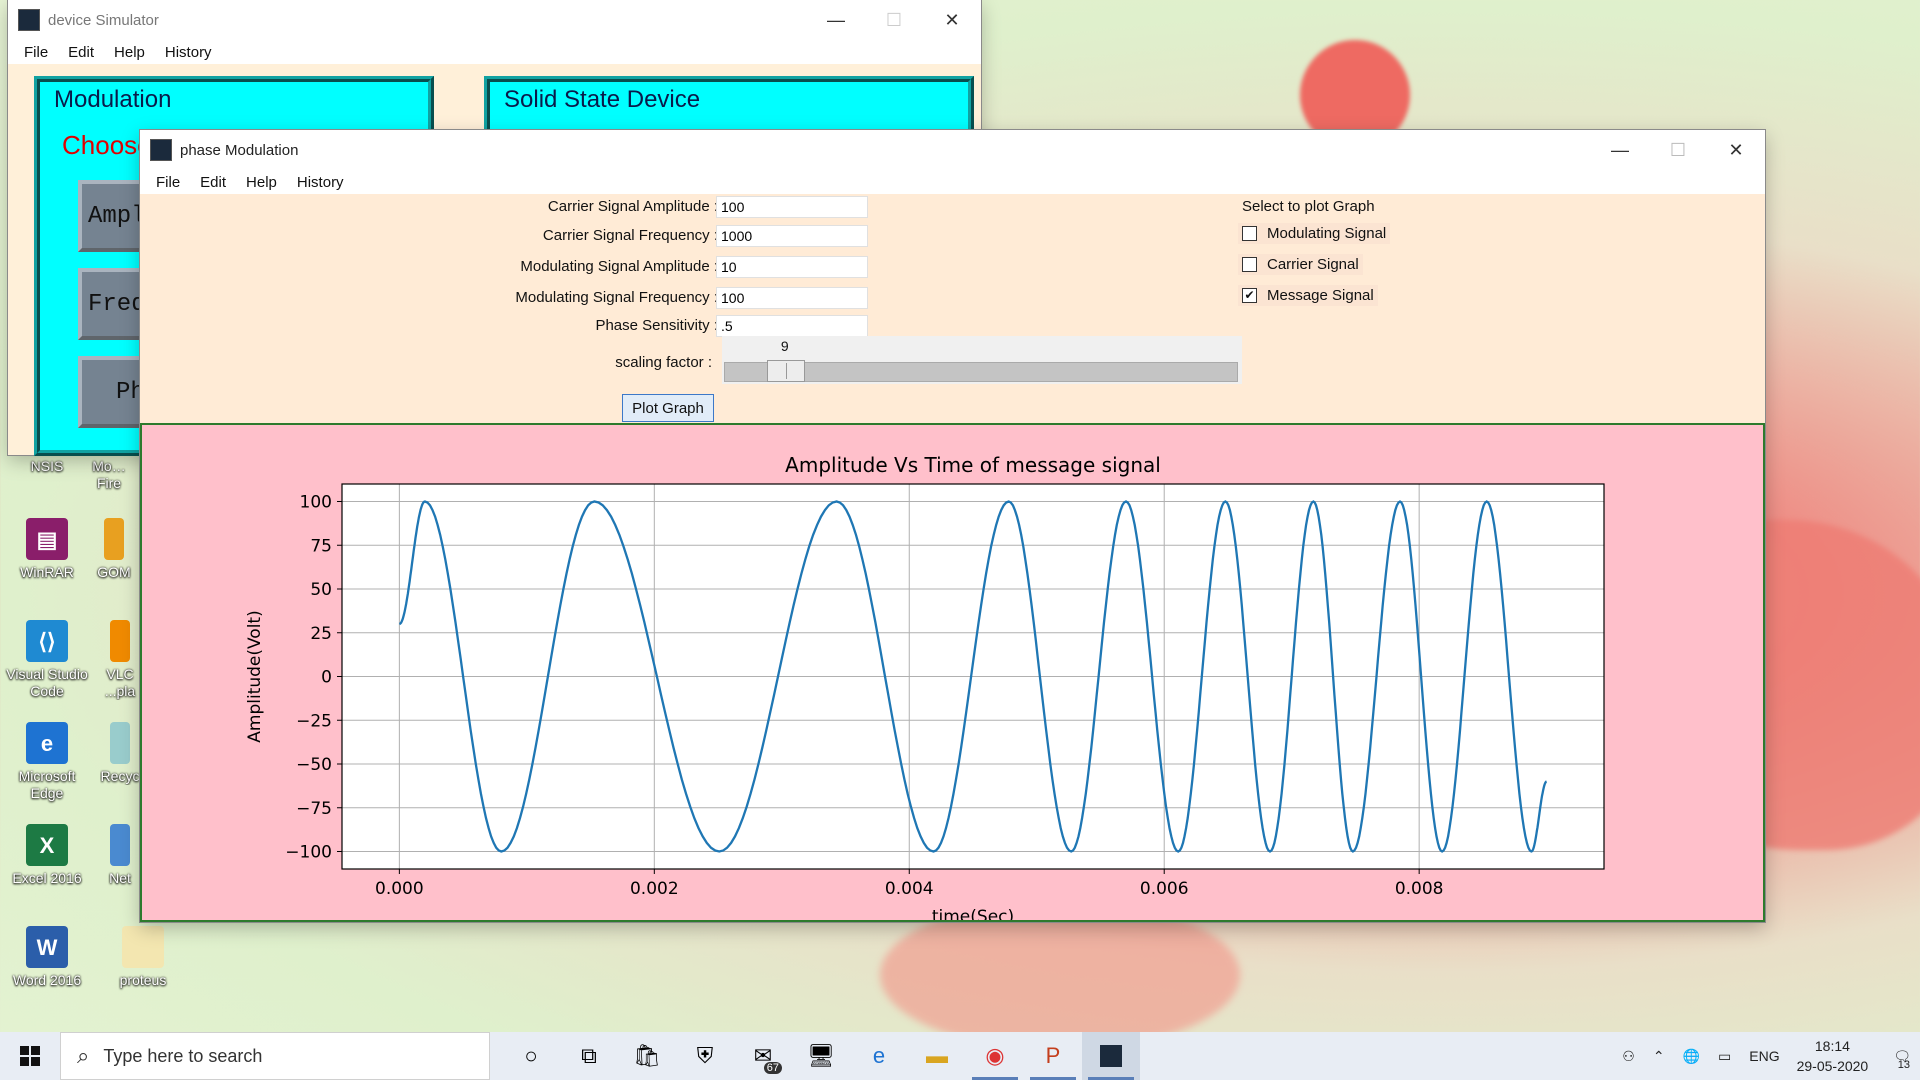 The height and width of the screenshot is (1080, 1920). I want to click on desktop-icon-excel: X Excel 2016, so click(47, 855).